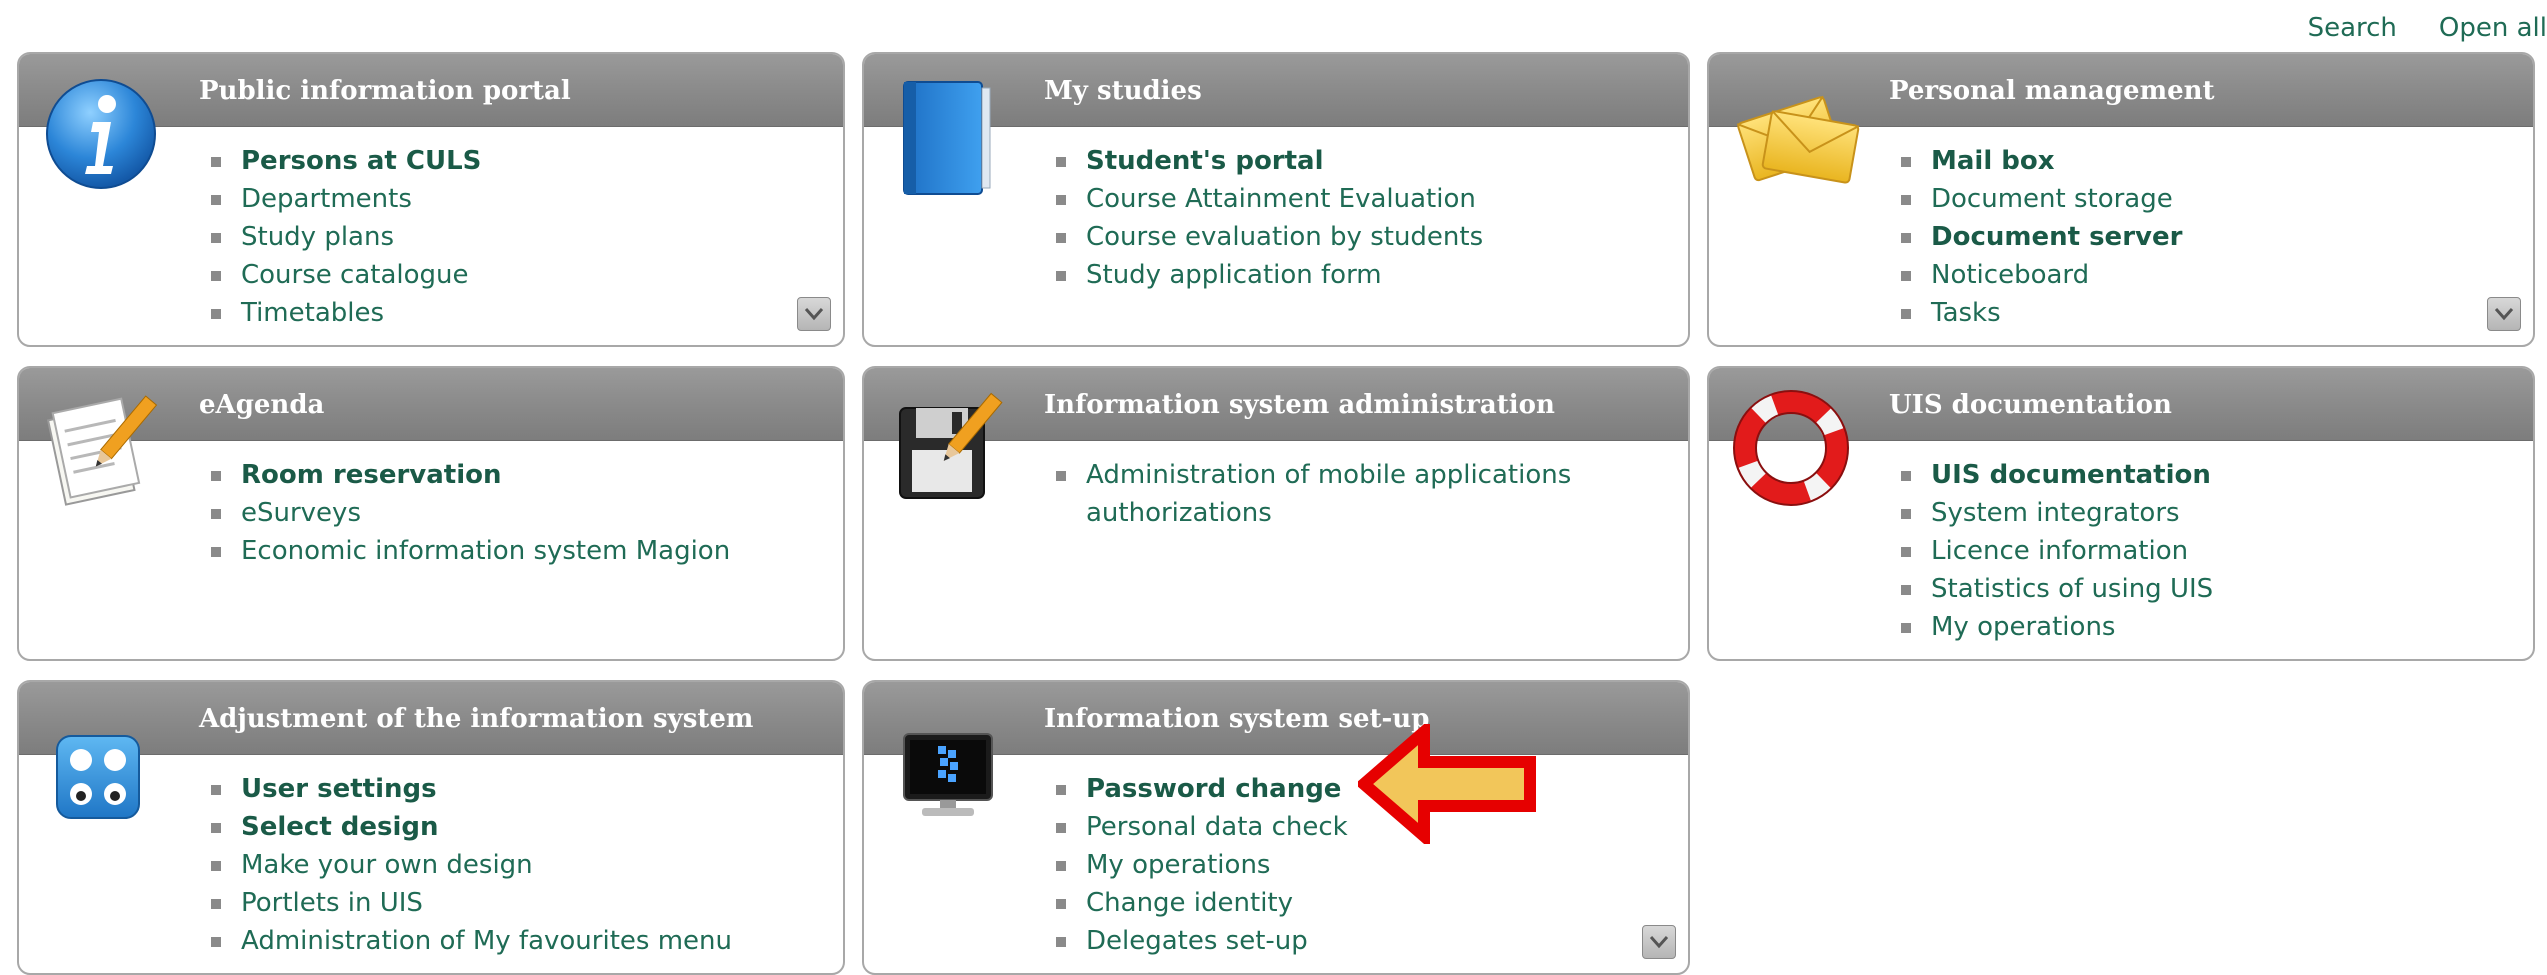 The image size is (2547, 975). Describe the element at coordinates (509, 941) in the screenshot. I see `link-administration-of-my-favourites-menu: Administration of My favourites menu` at that location.